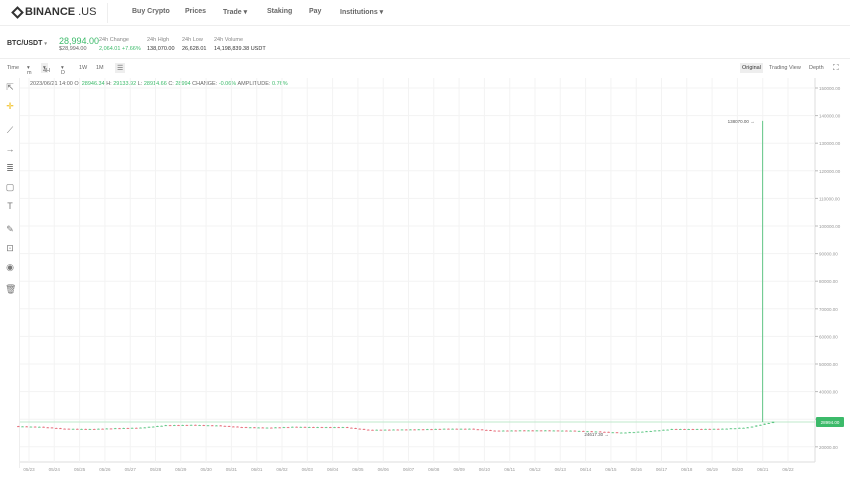 Image resolution: width=850 pixels, height=482 pixels. I want to click on x-tick-label: 05/27, so click(131, 469).